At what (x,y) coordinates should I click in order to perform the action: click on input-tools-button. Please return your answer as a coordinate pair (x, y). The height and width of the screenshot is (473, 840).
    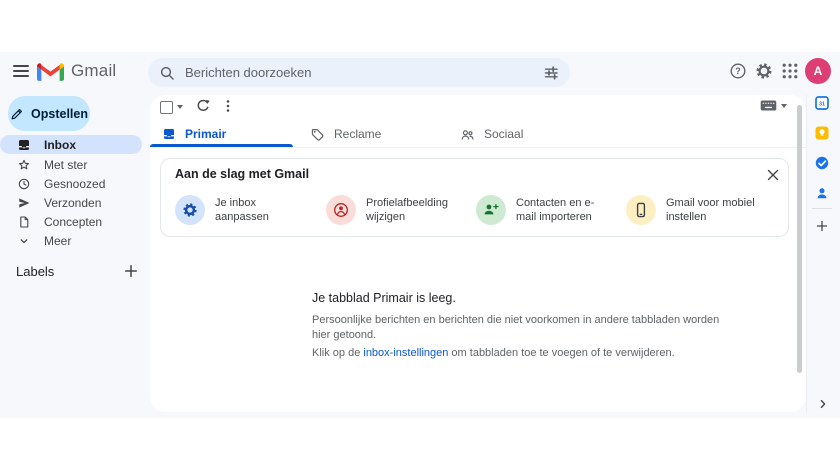
    Looking at the image, I should click on (773, 105).